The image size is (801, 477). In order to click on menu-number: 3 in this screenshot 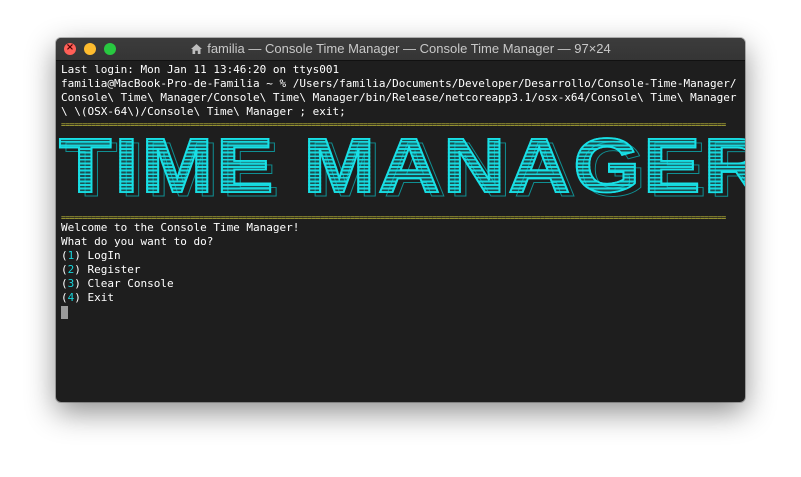, I will do `click(71, 283)`.